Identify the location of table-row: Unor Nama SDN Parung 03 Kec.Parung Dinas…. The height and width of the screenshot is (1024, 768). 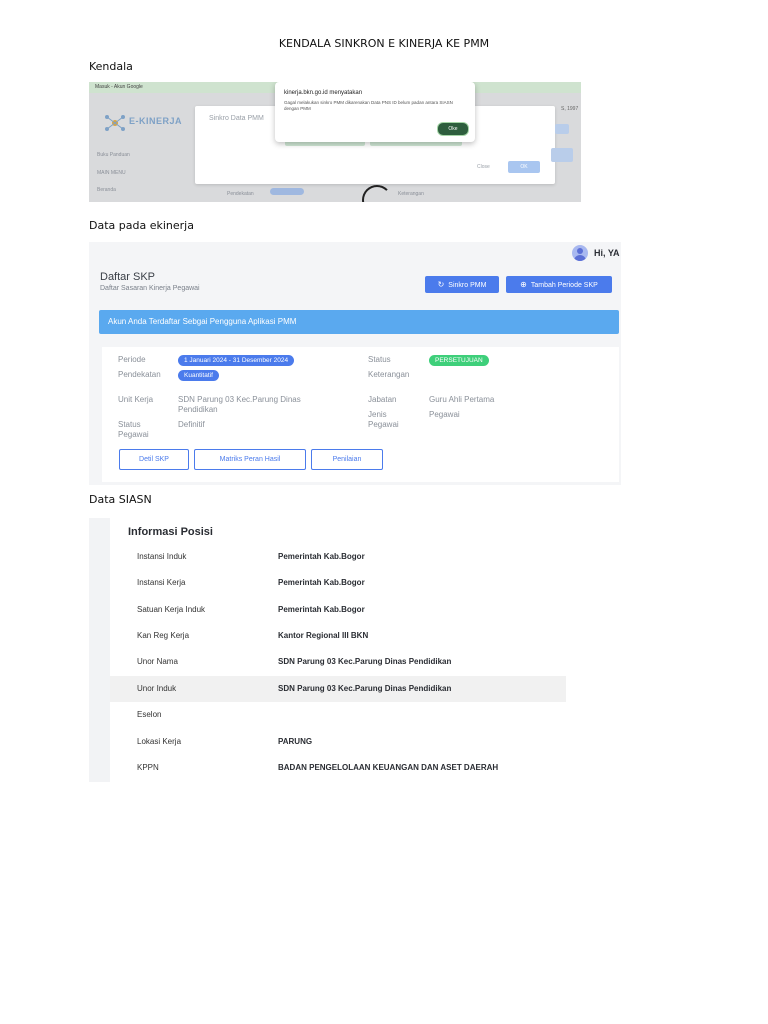
(338, 662).